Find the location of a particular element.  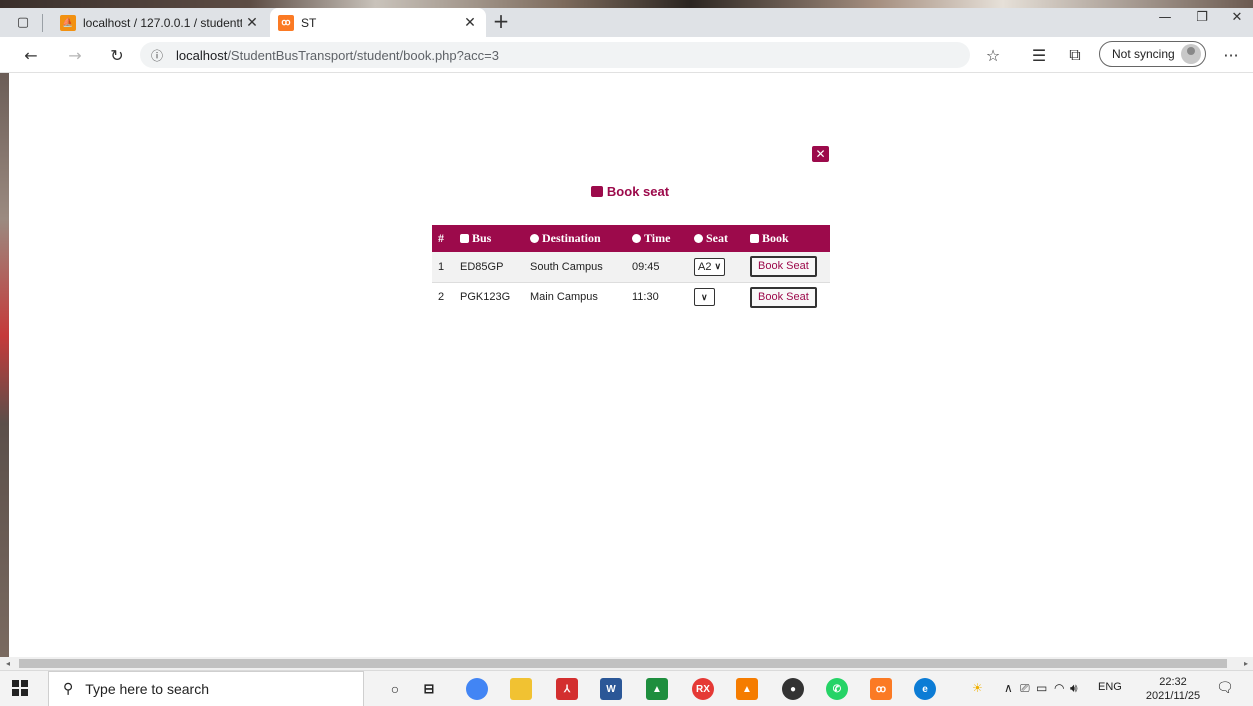

header-seat: Seat is located at coordinates (716, 238).